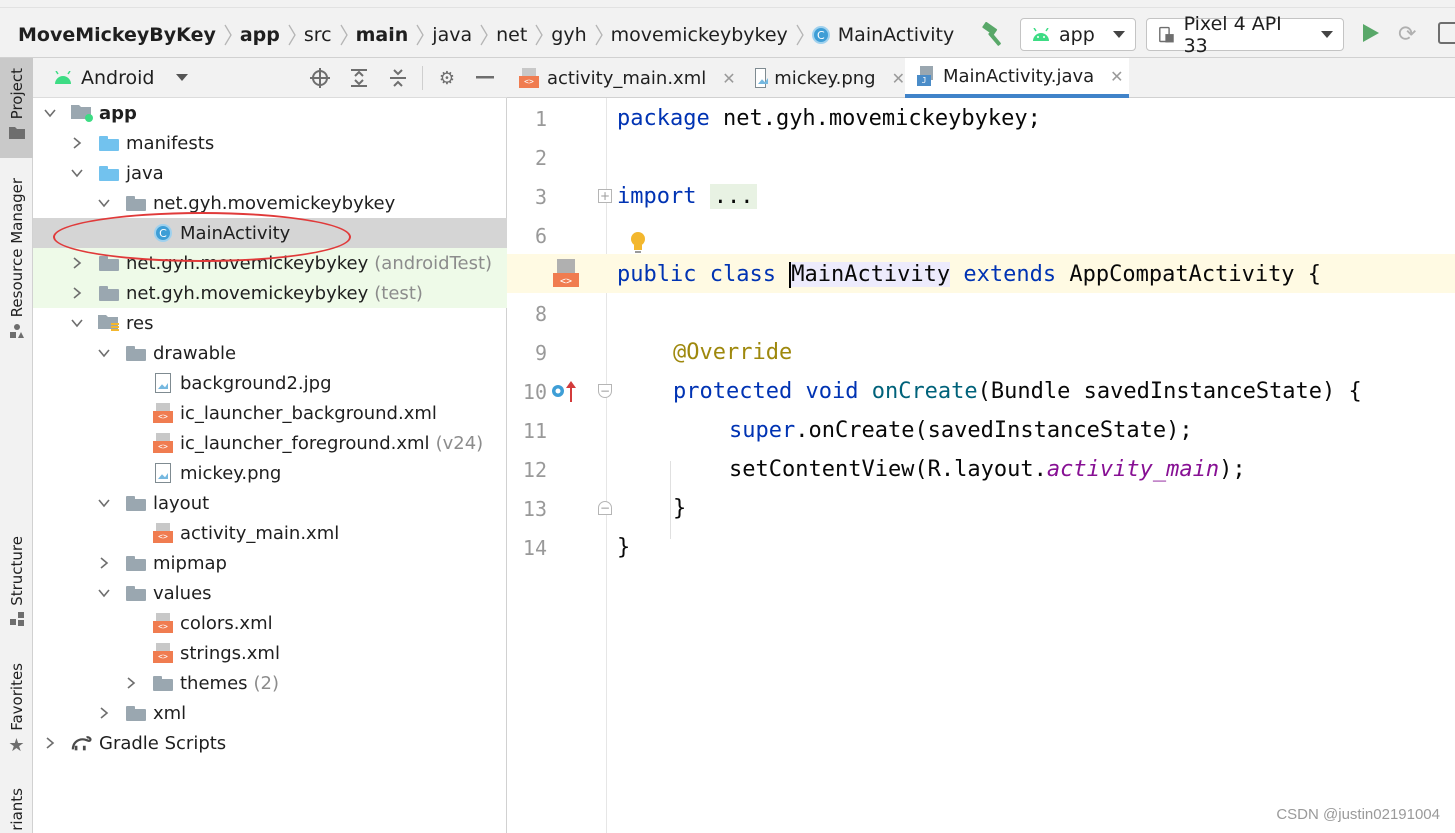 The width and height of the screenshot is (1455, 833). I want to click on class-icon: C, so click(820, 35).